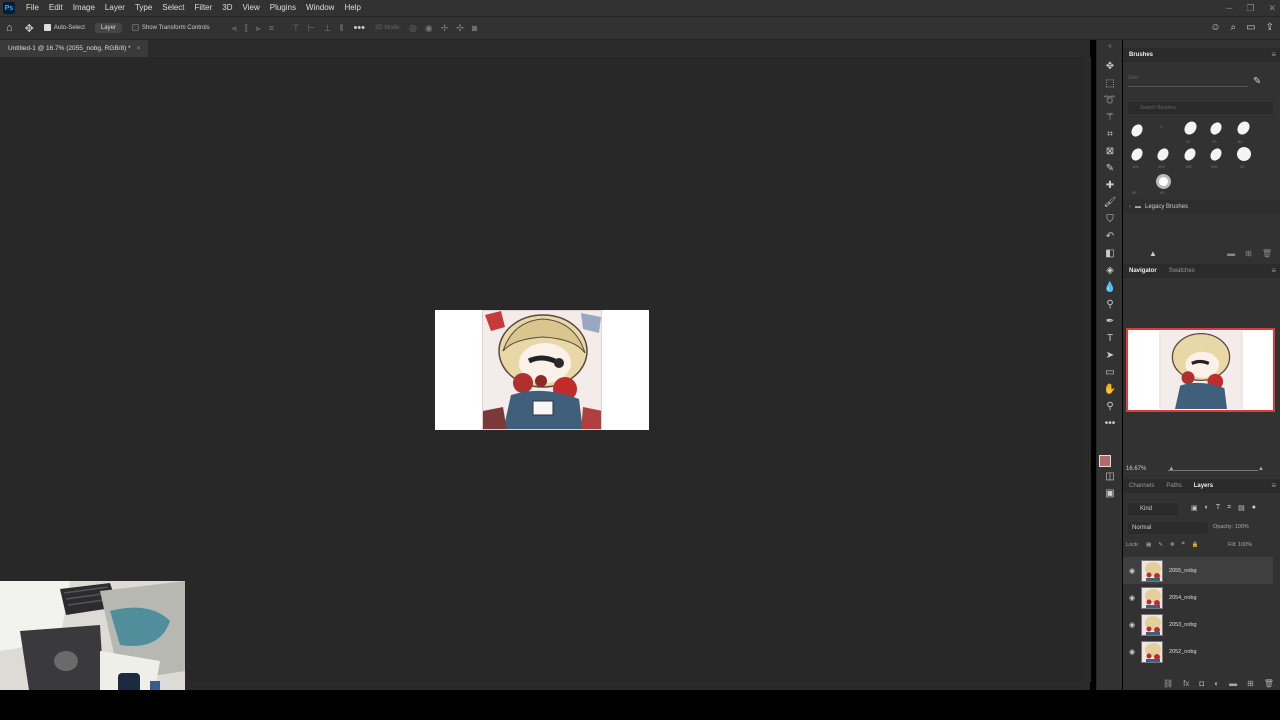  I want to click on share-icon: ⇪, so click(1270, 27).